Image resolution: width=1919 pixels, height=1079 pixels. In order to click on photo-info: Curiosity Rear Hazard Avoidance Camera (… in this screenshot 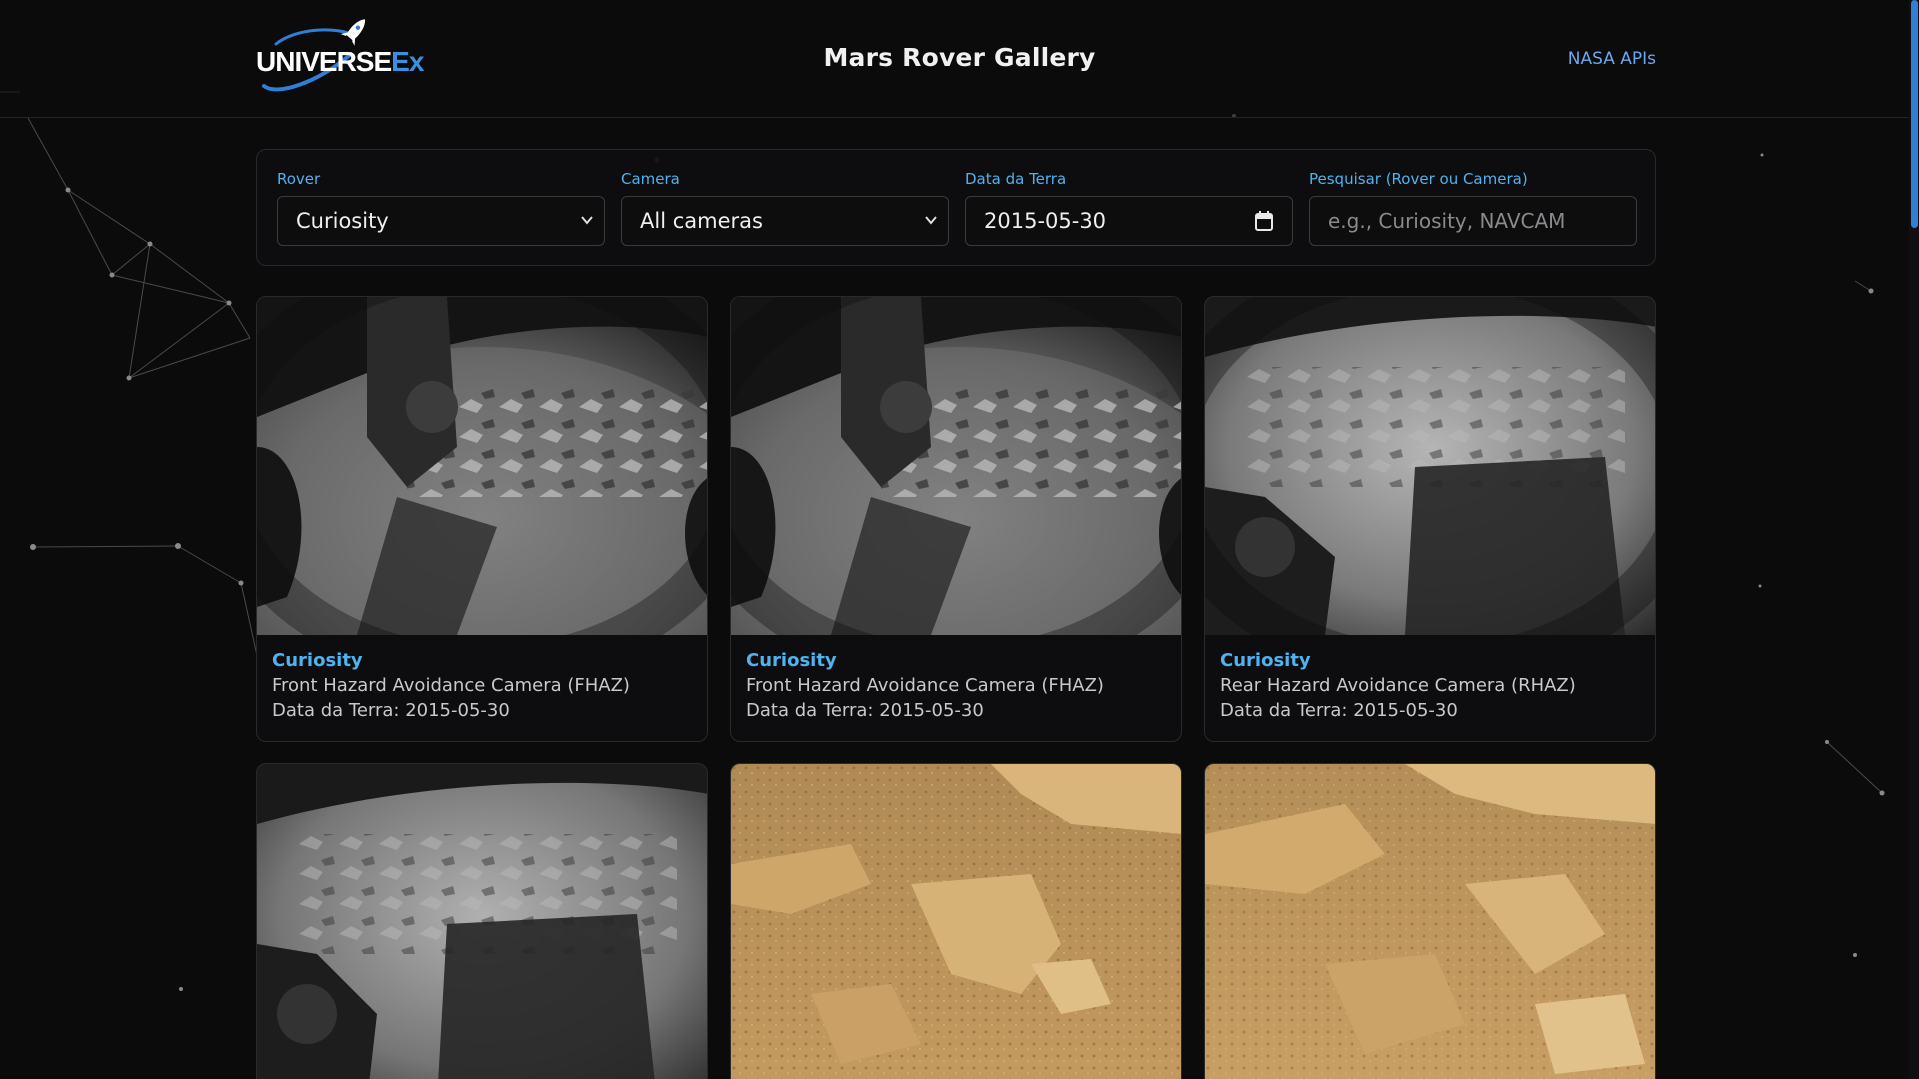, I will do `click(1430, 688)`.